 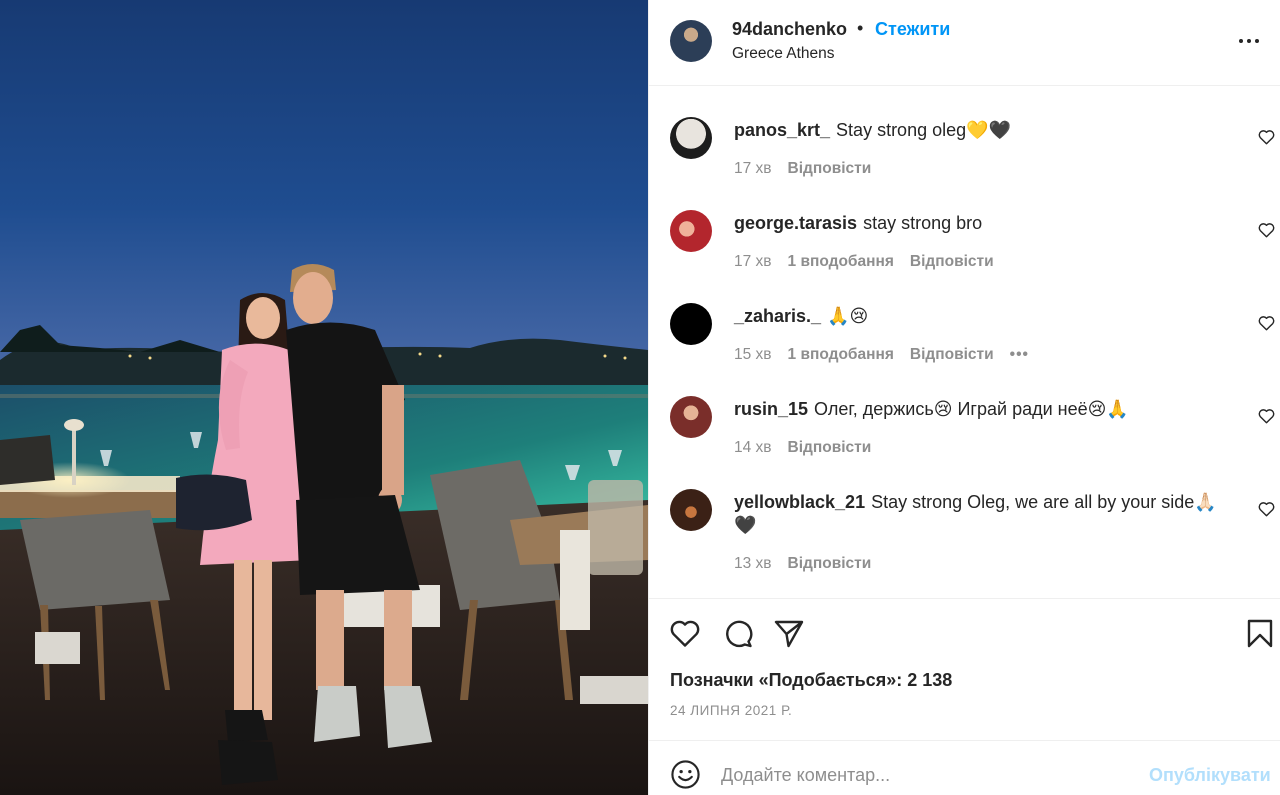 I want to click on comment-input, so click(x=926, y=775).